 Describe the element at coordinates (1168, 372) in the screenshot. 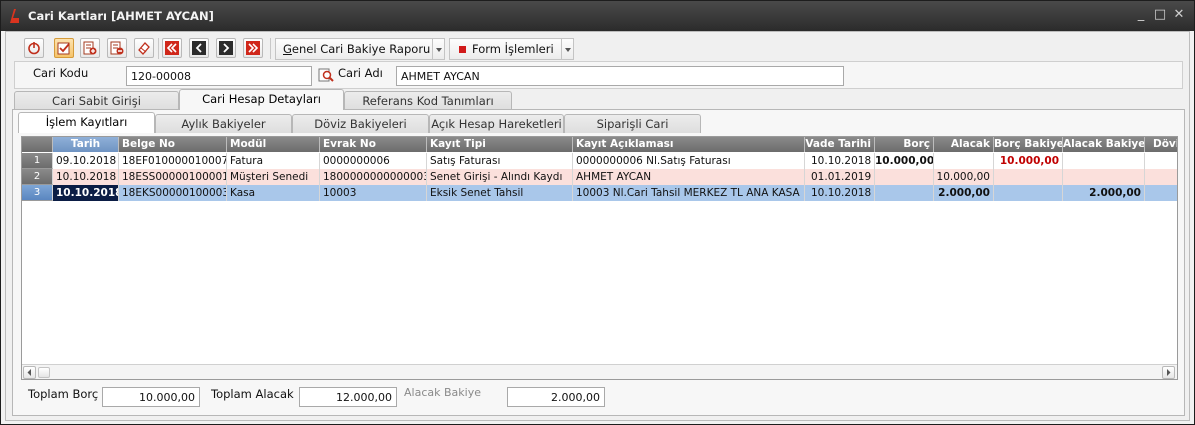

I see `scroll-right-button` at that location.